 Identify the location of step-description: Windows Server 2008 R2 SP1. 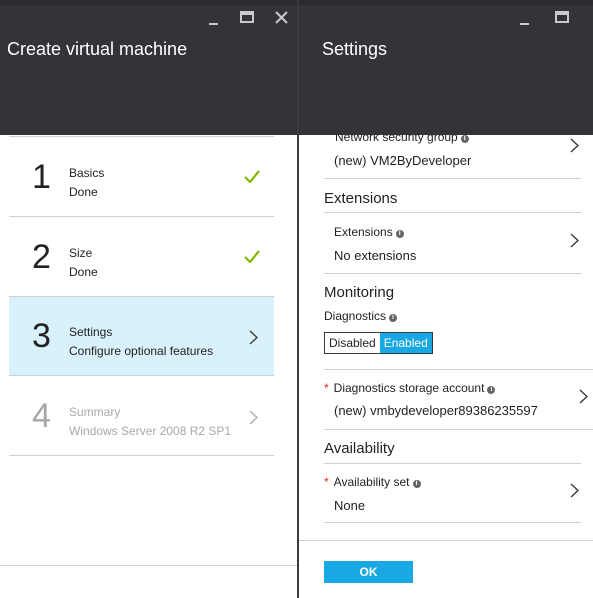
(150, 431).